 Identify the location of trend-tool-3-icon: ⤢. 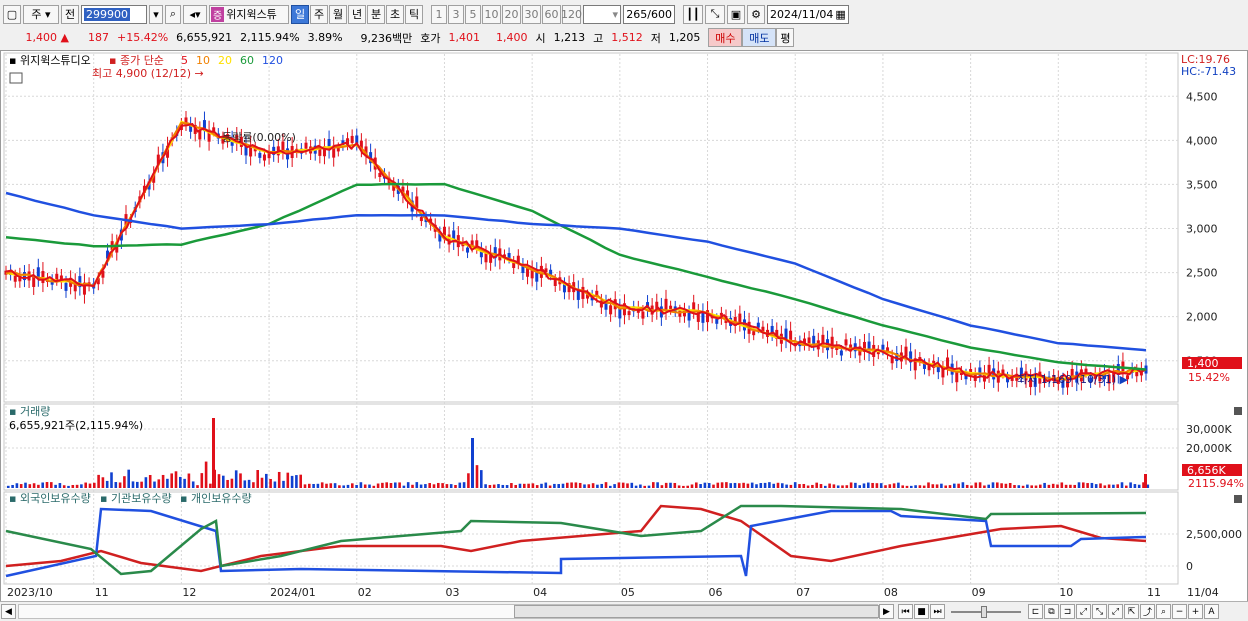
(1115, 611).